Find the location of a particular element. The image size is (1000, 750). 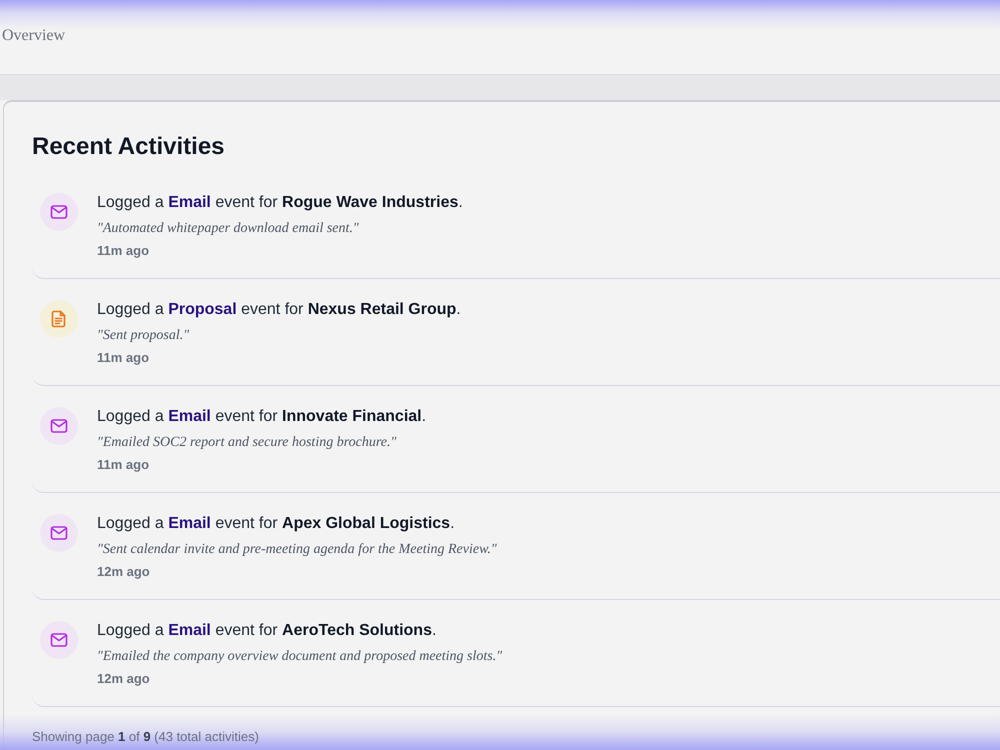

activity-note: "Emailed SOC2 report and secure hosting brochure." is located at coordinates (246, 443).